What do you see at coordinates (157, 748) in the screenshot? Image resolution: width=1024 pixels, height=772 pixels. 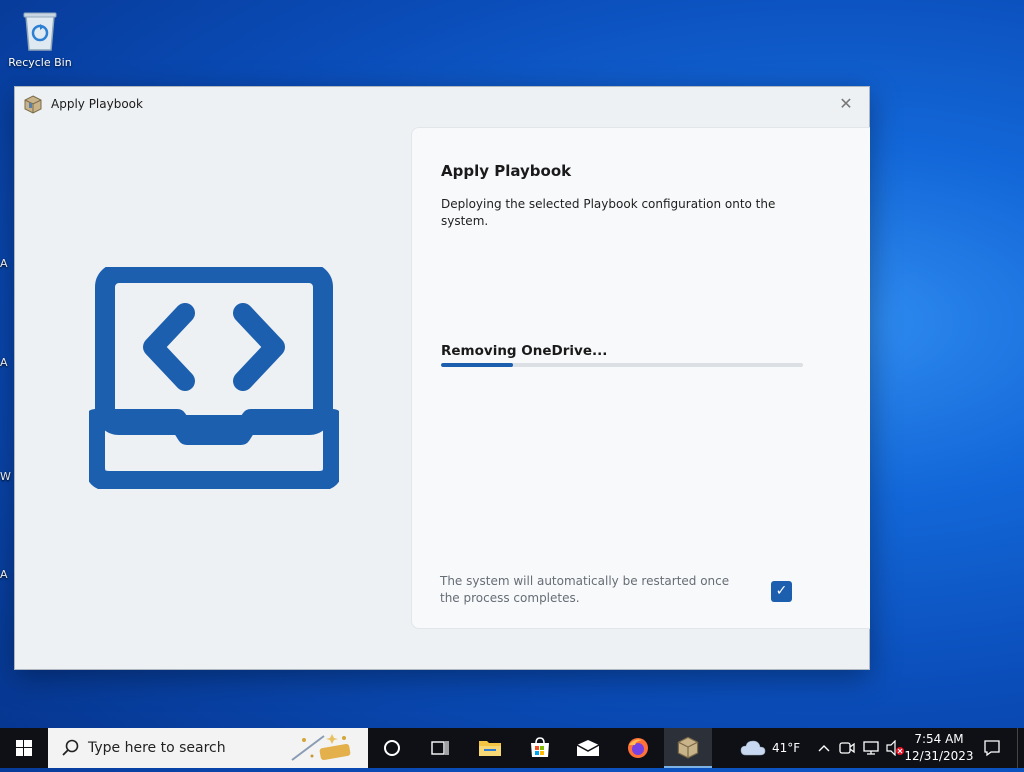 I see `search-placeholder: Type here to search` at bounding box center [157, 748].